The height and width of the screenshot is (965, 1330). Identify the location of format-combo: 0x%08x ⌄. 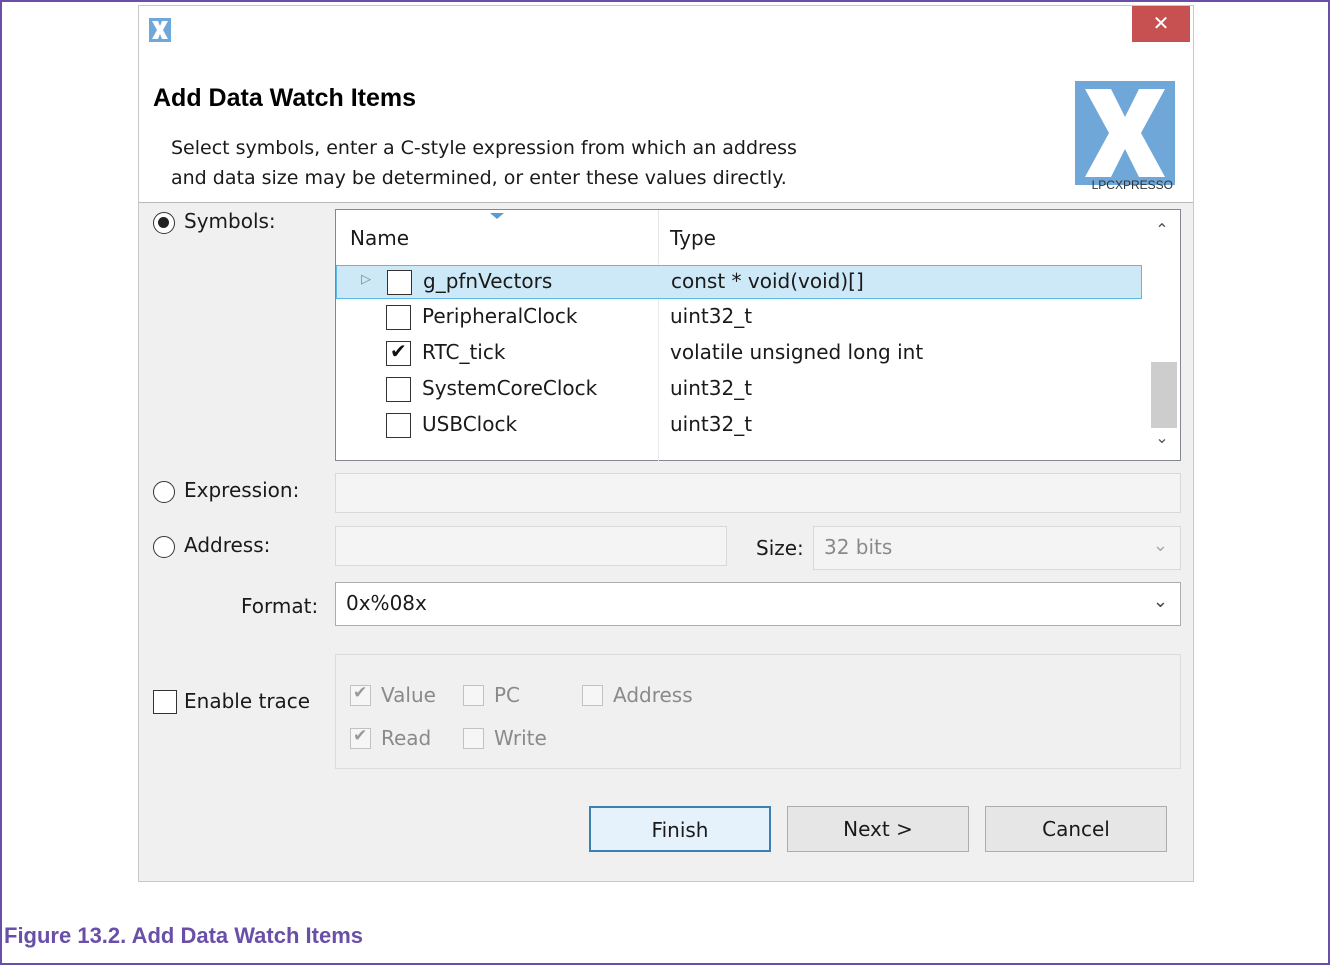
(758, 604).